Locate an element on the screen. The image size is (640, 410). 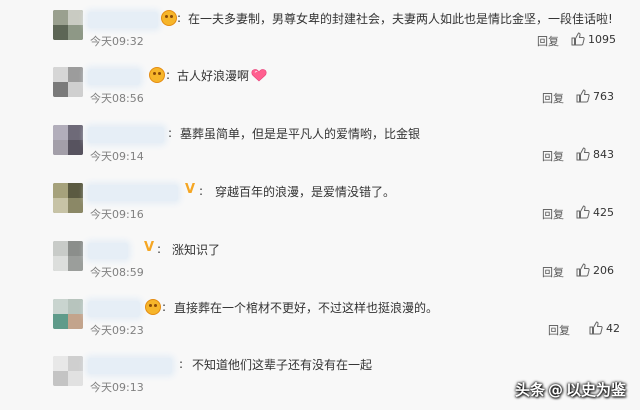
like-button: 1095 is located at coordinates (593, 39).